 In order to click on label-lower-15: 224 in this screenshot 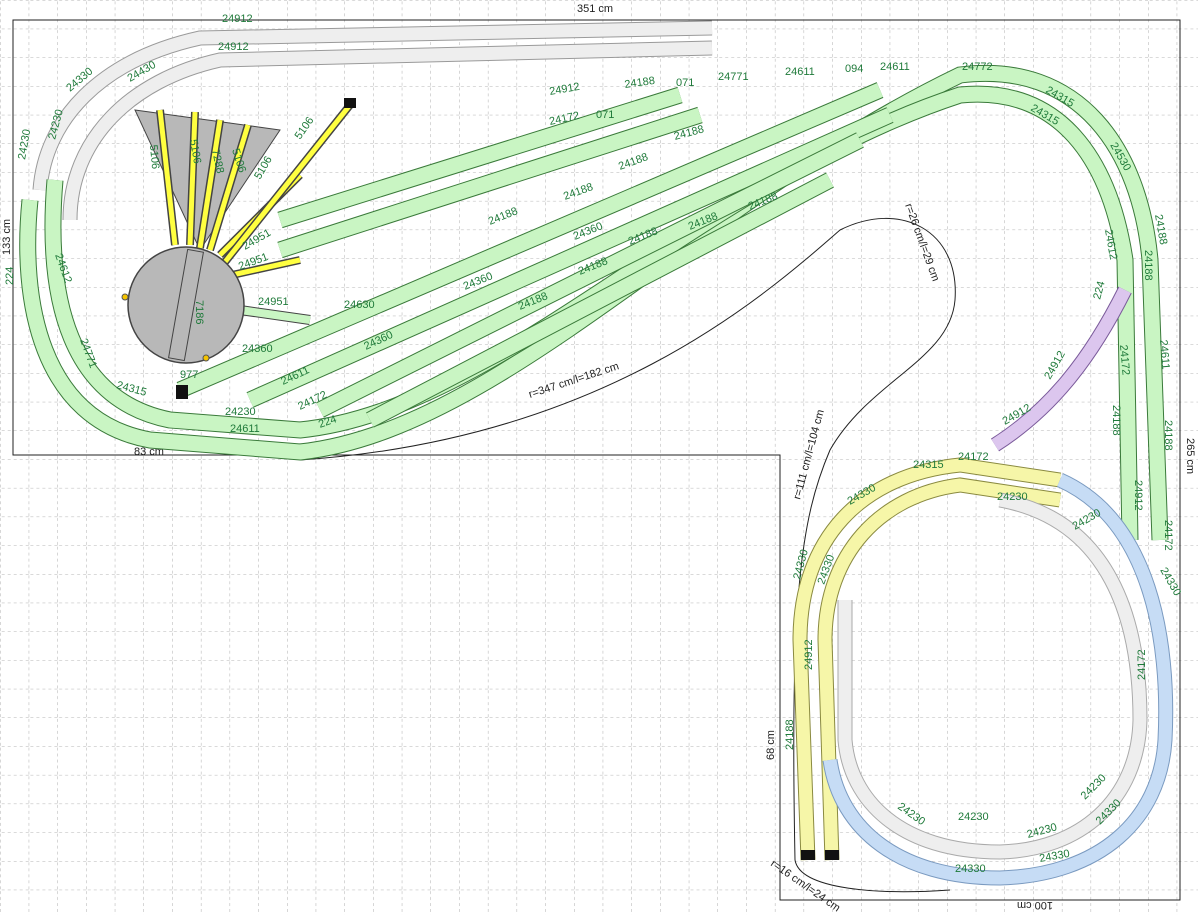, I will do `click(10, 276)`.